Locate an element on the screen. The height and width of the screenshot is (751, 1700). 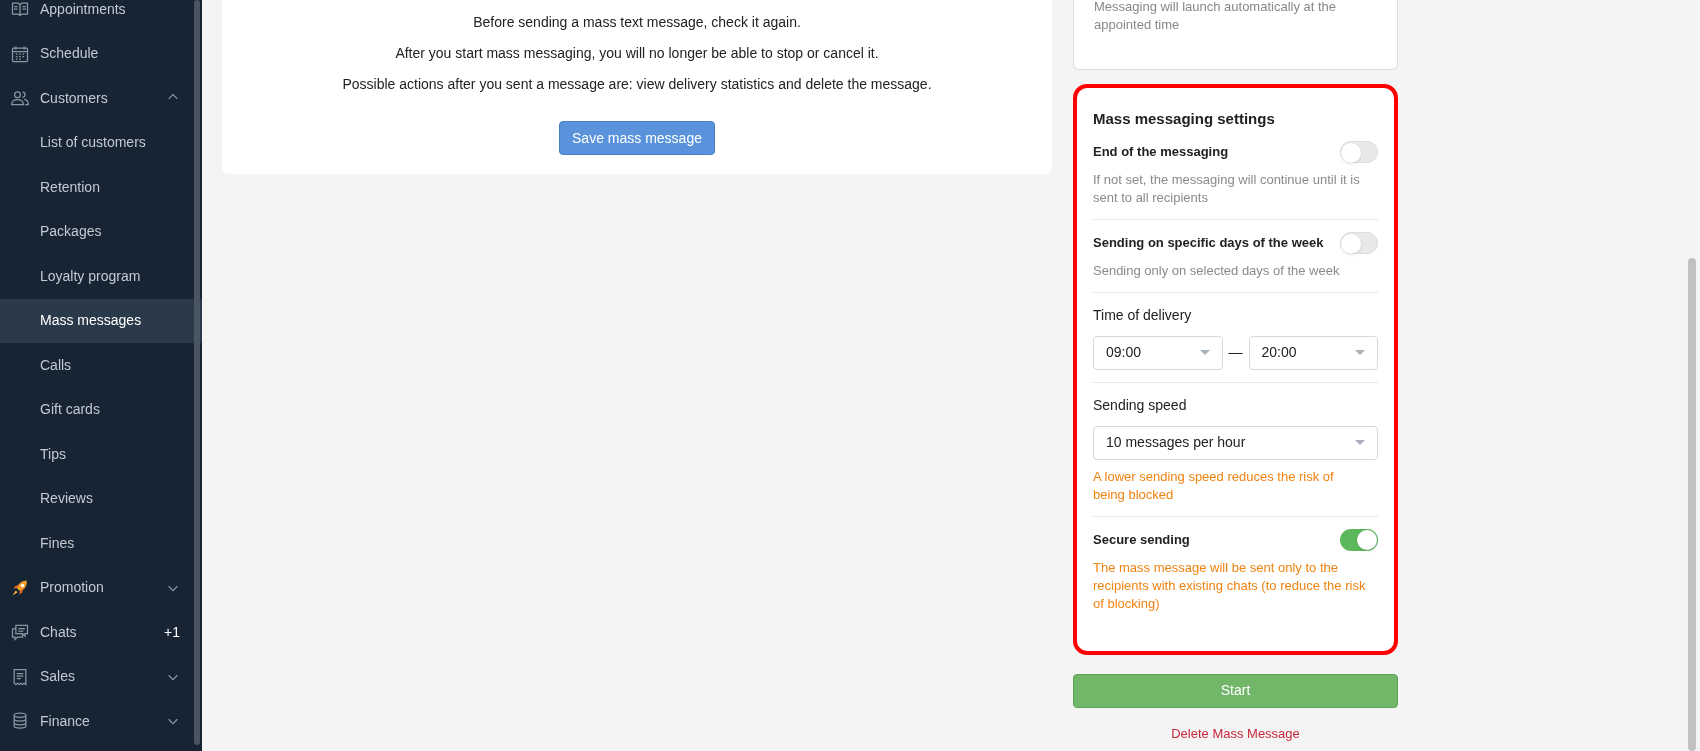
sidebar-item: Schedule is located at coordinates (101, 53).